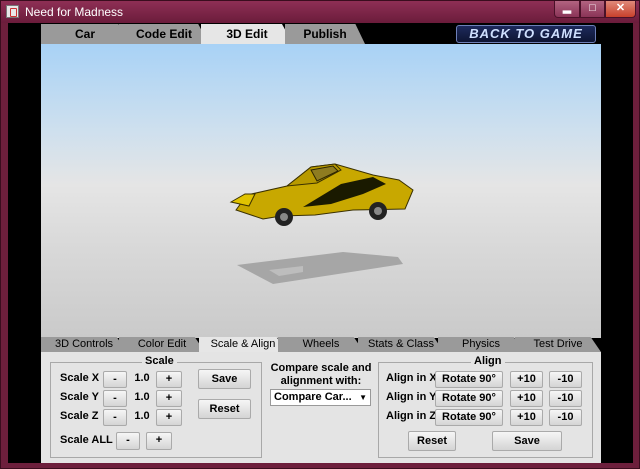  What do you see at coordinates (481, 344) in the screenshot?
I see `tab-physics: Physics` at bounding box center [481, 344].